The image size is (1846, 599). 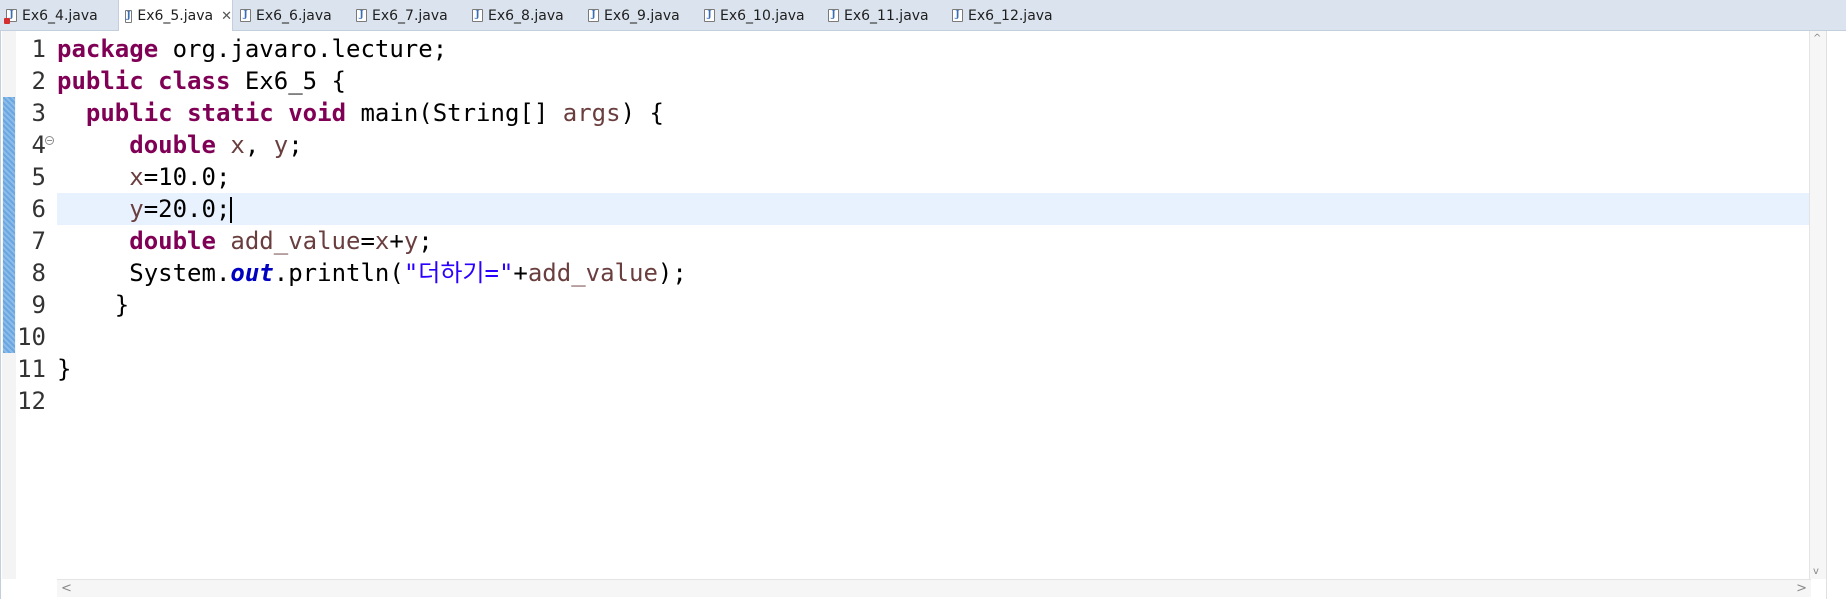 What do you see at coordinates (38, 81) in the screenshot?
I see `line-number: 2` at bounding box center [38, 81].